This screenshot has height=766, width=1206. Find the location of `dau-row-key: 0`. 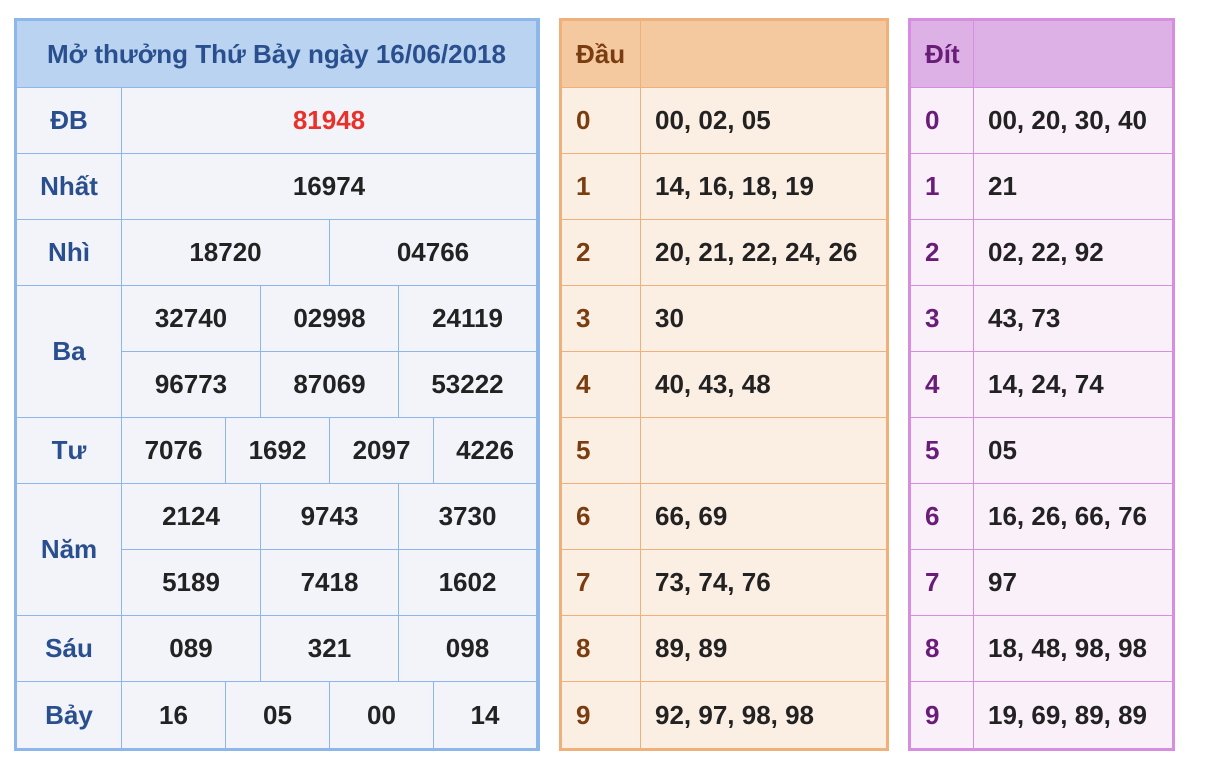

dau-row-key: 0 is located at coordinates (601, 121).